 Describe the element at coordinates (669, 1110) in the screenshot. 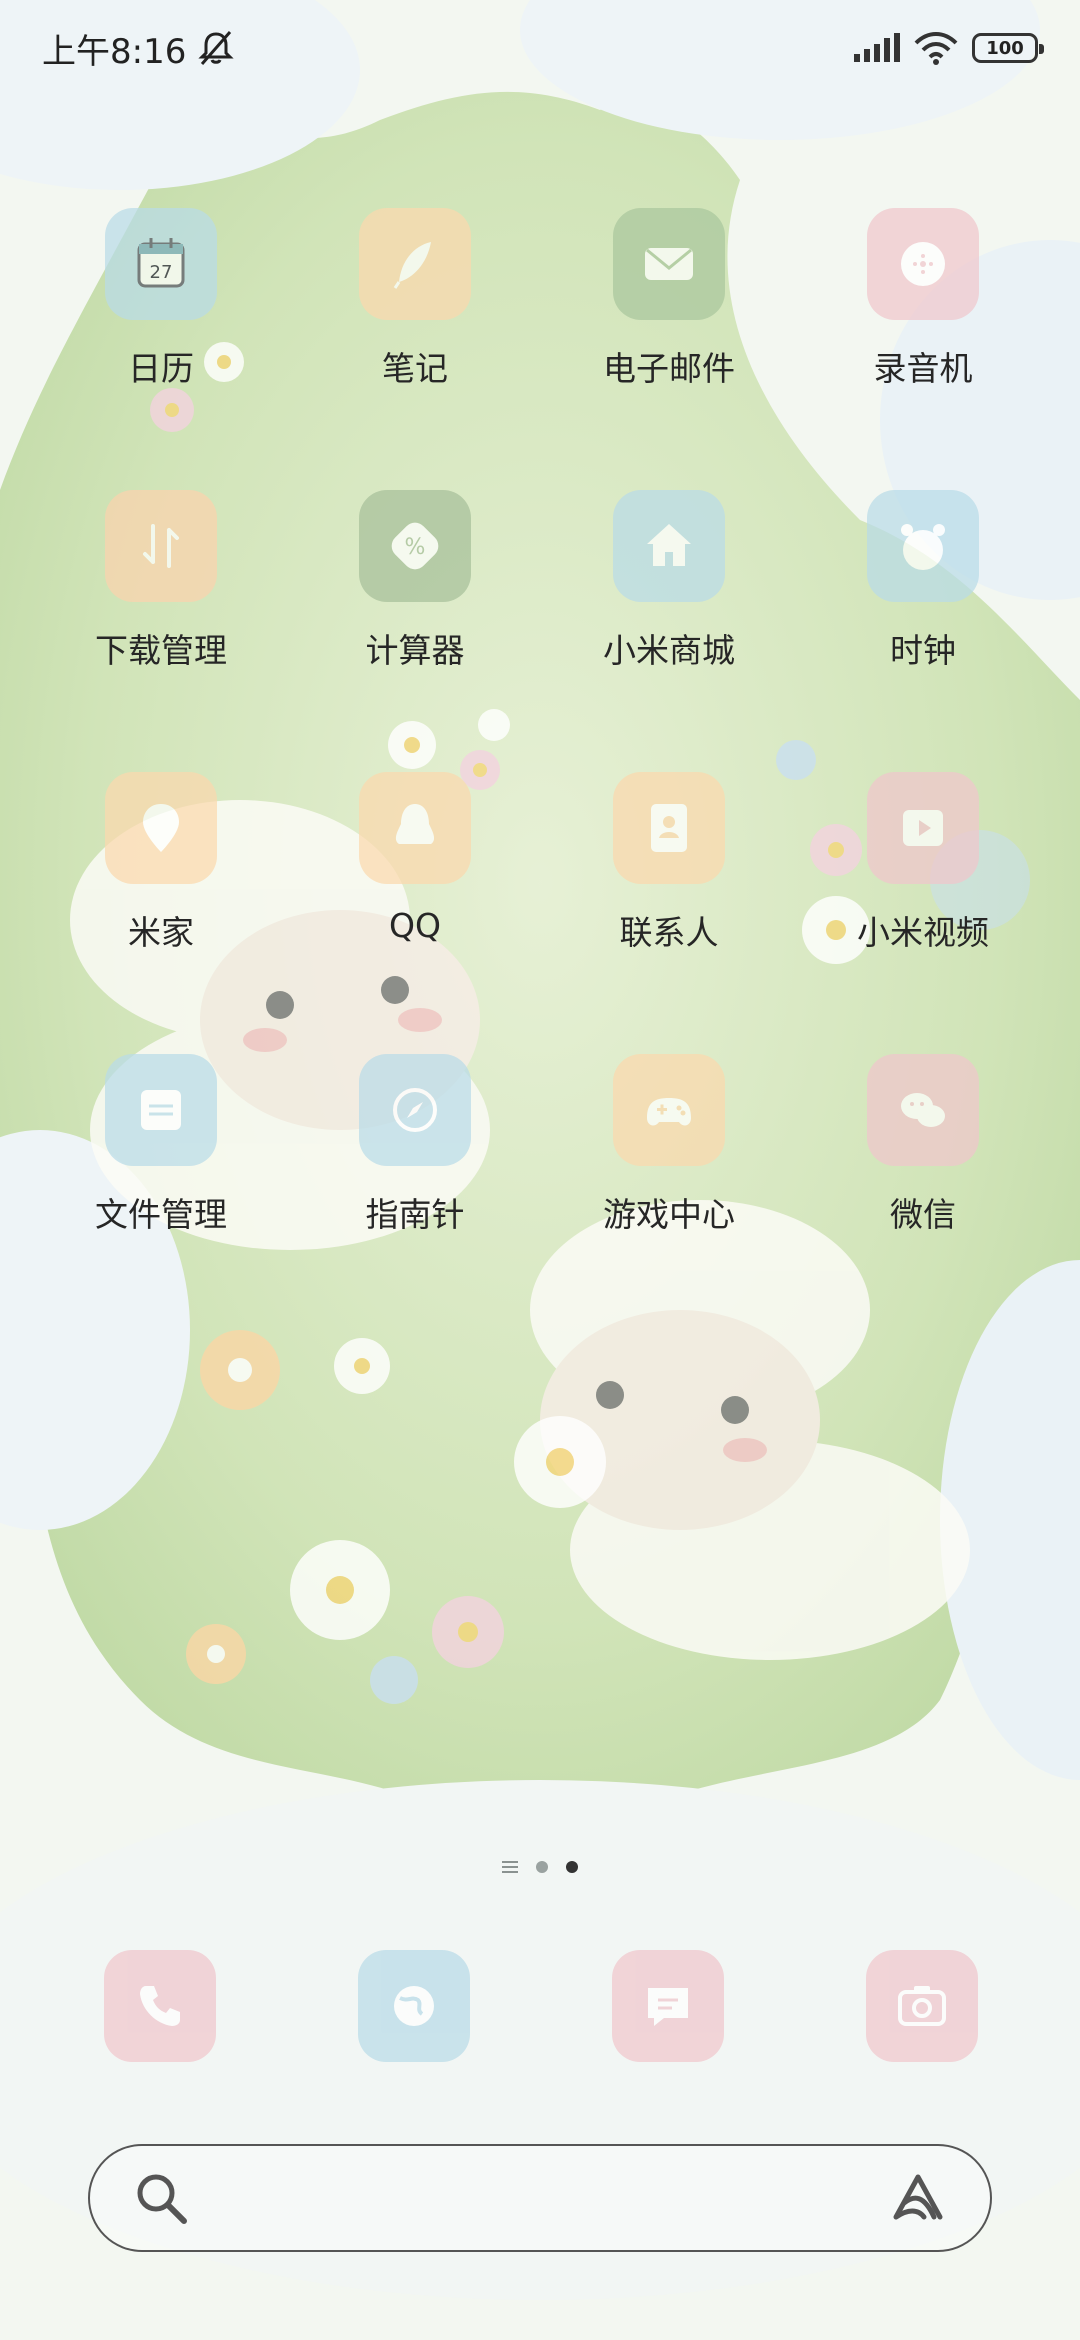

I see `gamepad-icon` at that location.